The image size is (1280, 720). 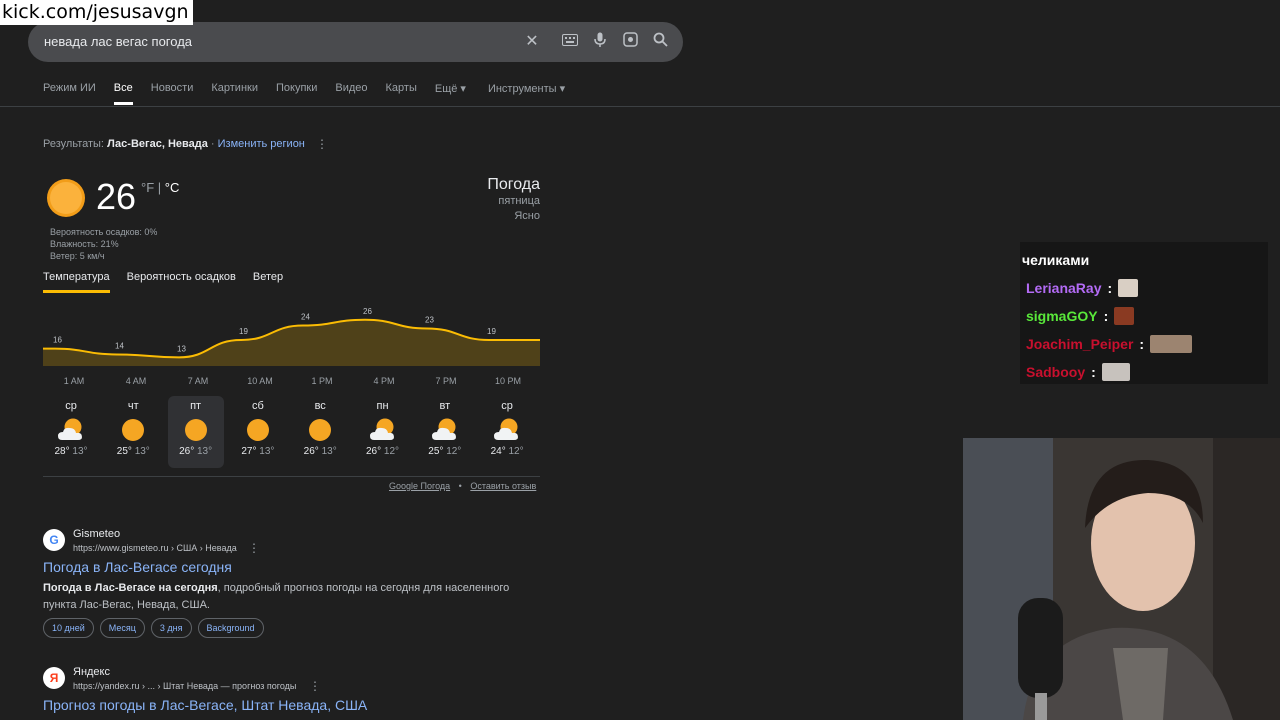 I want to click on fahrenheit-toggle: °F, so click(x=147, y=187).